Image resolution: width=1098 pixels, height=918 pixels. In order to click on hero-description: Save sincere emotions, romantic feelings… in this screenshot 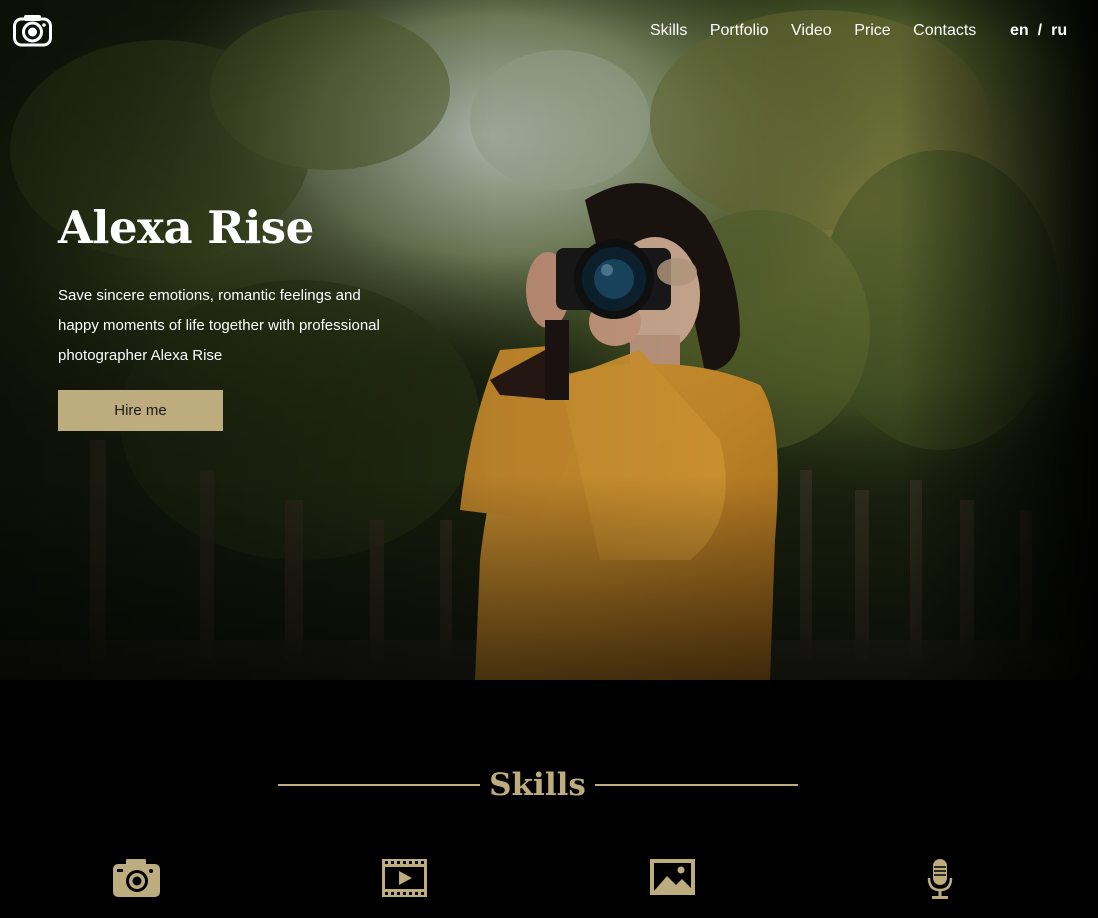, I will do `click(243, 326)`.